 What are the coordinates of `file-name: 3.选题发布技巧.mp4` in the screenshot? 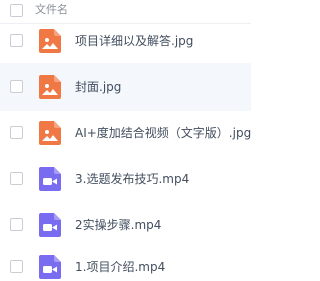 It's located at (132, 179).